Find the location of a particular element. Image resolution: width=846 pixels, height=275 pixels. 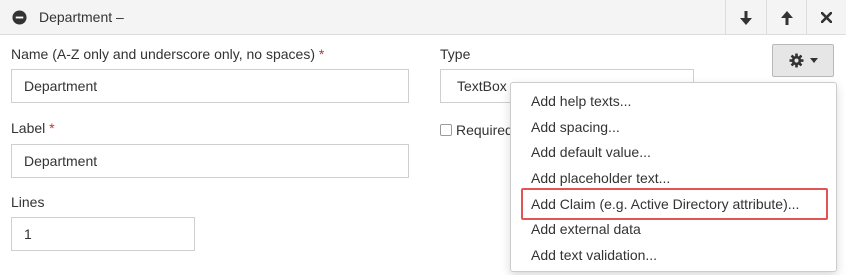

label-input is located at coordinates (210, 161).